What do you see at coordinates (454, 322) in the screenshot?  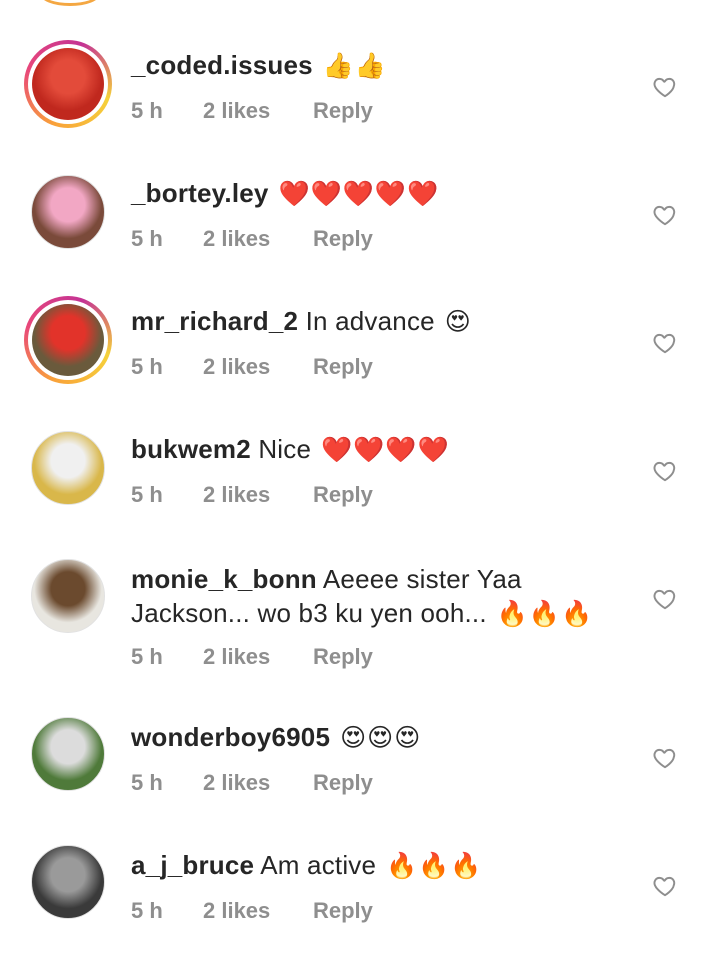 I see `comment-emoji: 😍` at bounding box center [454, 322].